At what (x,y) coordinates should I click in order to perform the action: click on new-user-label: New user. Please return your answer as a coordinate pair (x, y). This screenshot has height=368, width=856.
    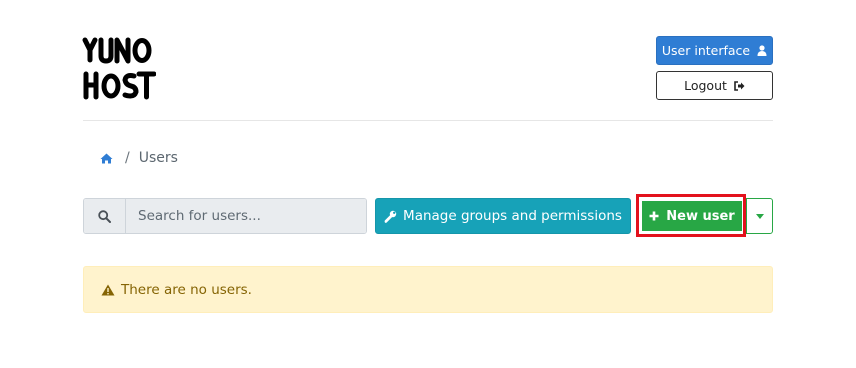
    Looking at the image, I should click on (700, 216).